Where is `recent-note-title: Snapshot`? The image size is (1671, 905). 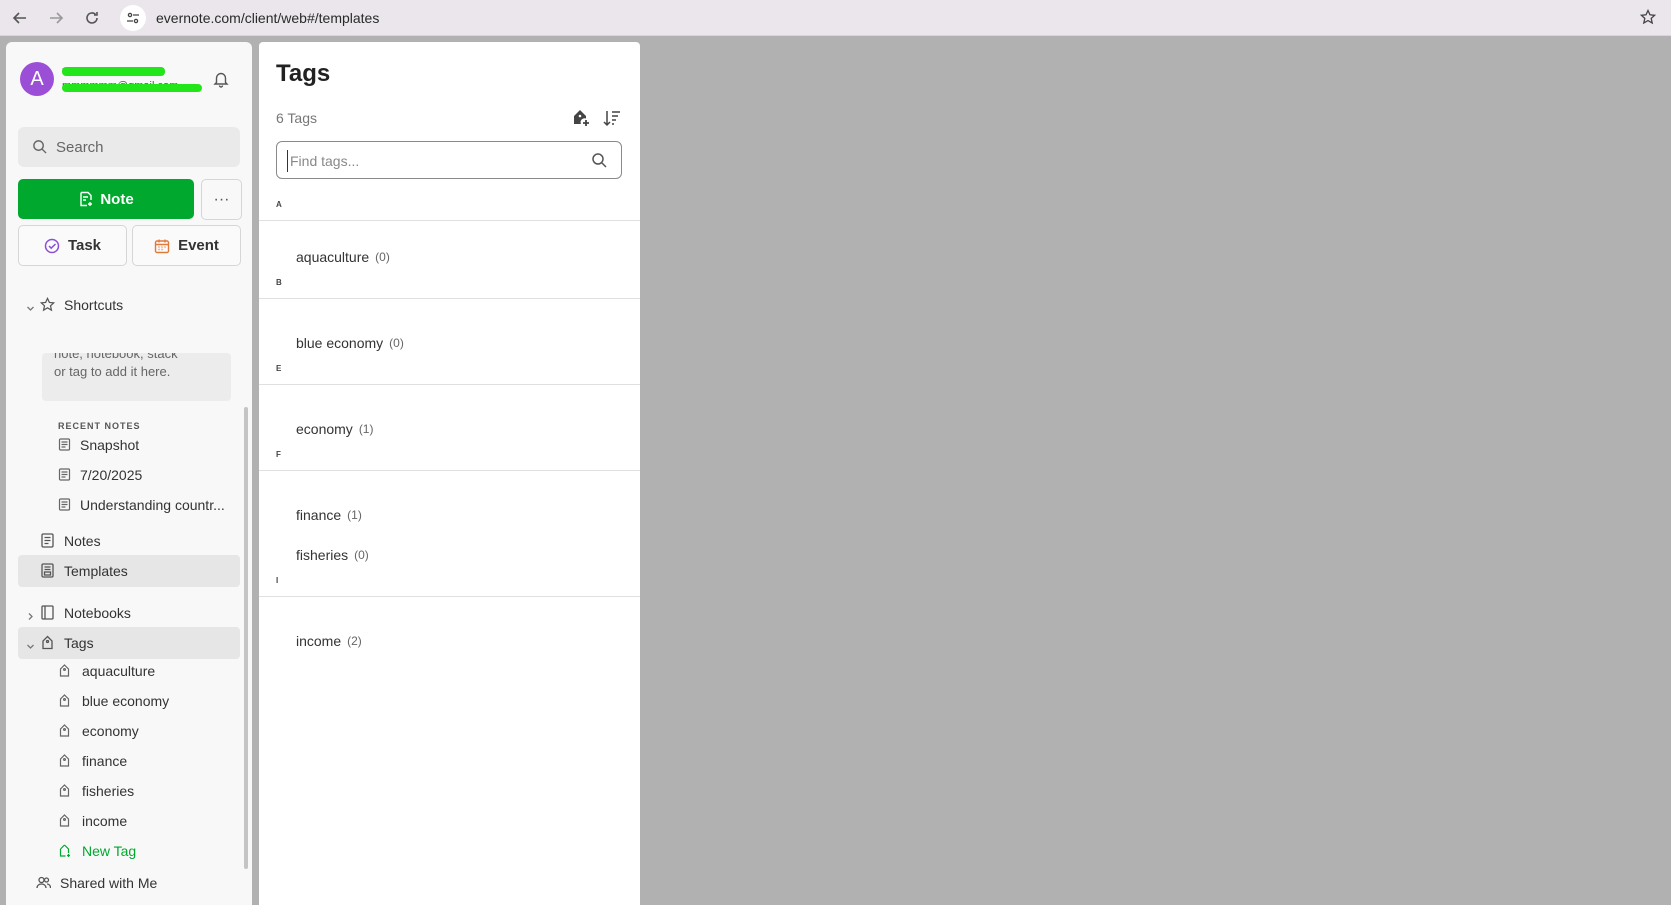 recent-note-title: Snapshot is located at coordinates (110, 445).